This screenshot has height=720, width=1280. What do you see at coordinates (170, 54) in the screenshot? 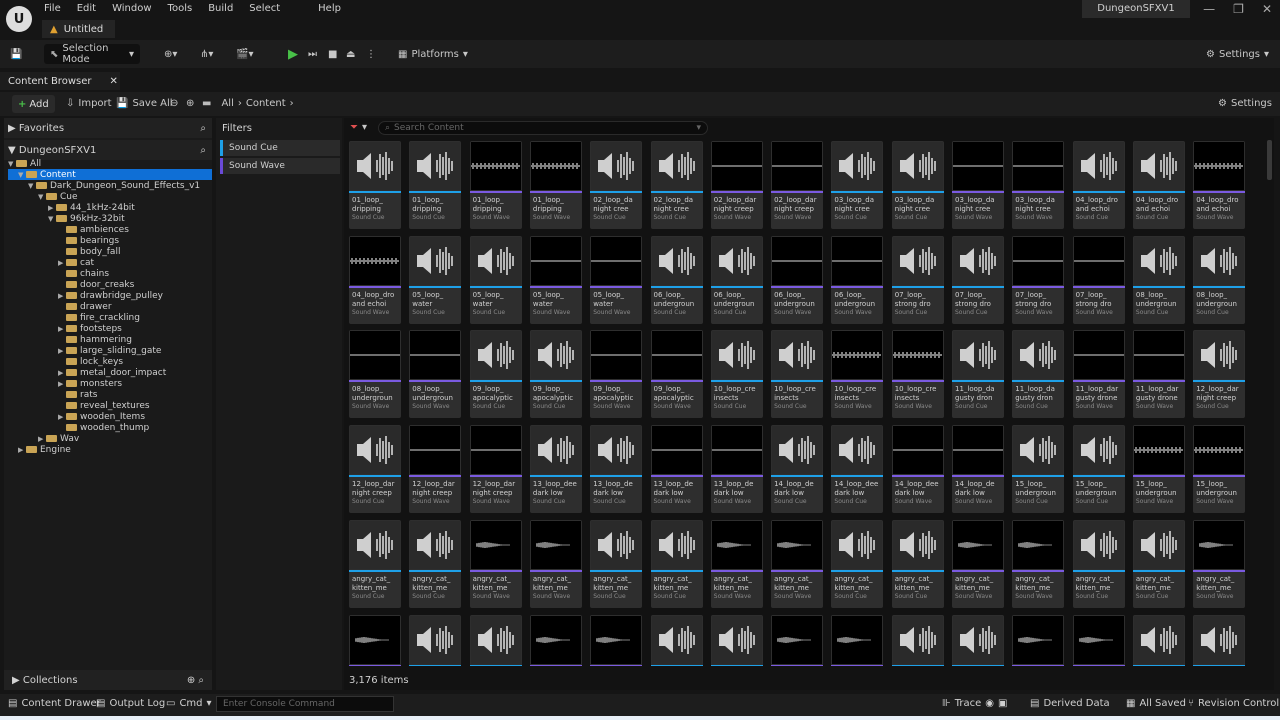
I see `add-actor-icon: ⊕▾` at bounding box center [170, 54].